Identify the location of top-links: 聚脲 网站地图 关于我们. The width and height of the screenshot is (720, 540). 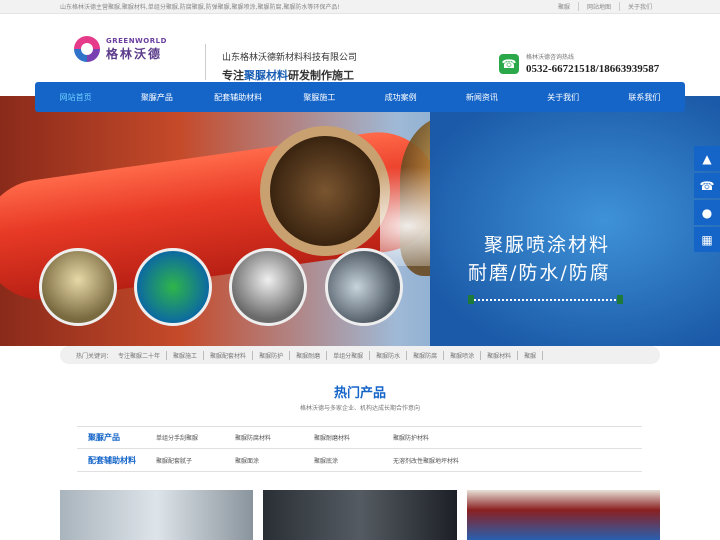
(605, 6).